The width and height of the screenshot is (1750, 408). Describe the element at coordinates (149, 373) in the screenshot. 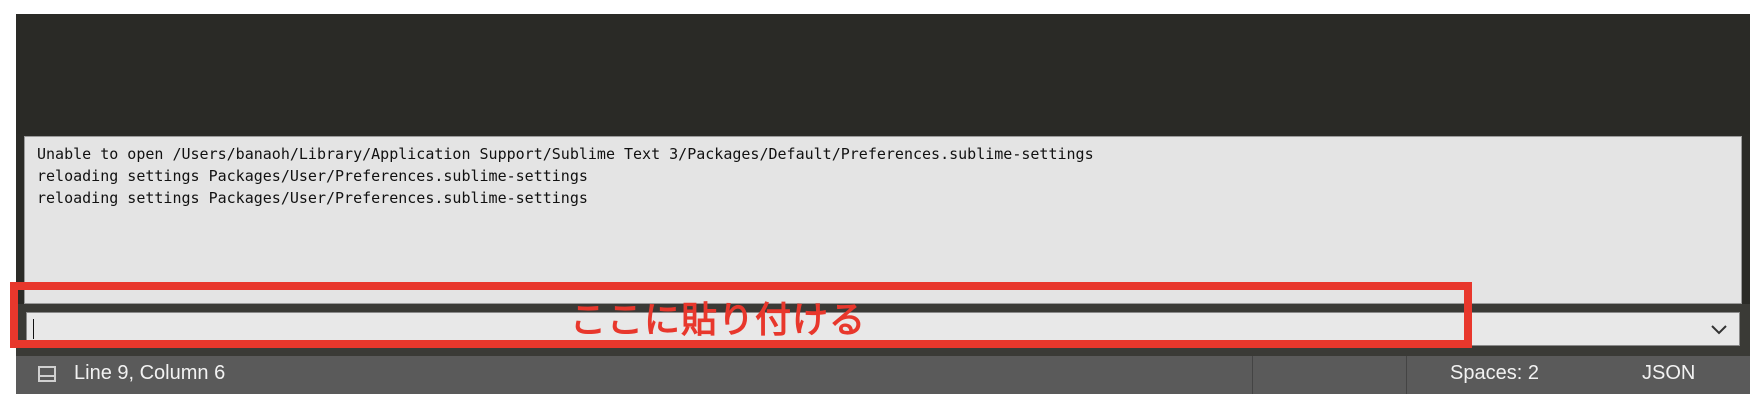

I see `cursor-position: Line 9, Column 6` at that location.